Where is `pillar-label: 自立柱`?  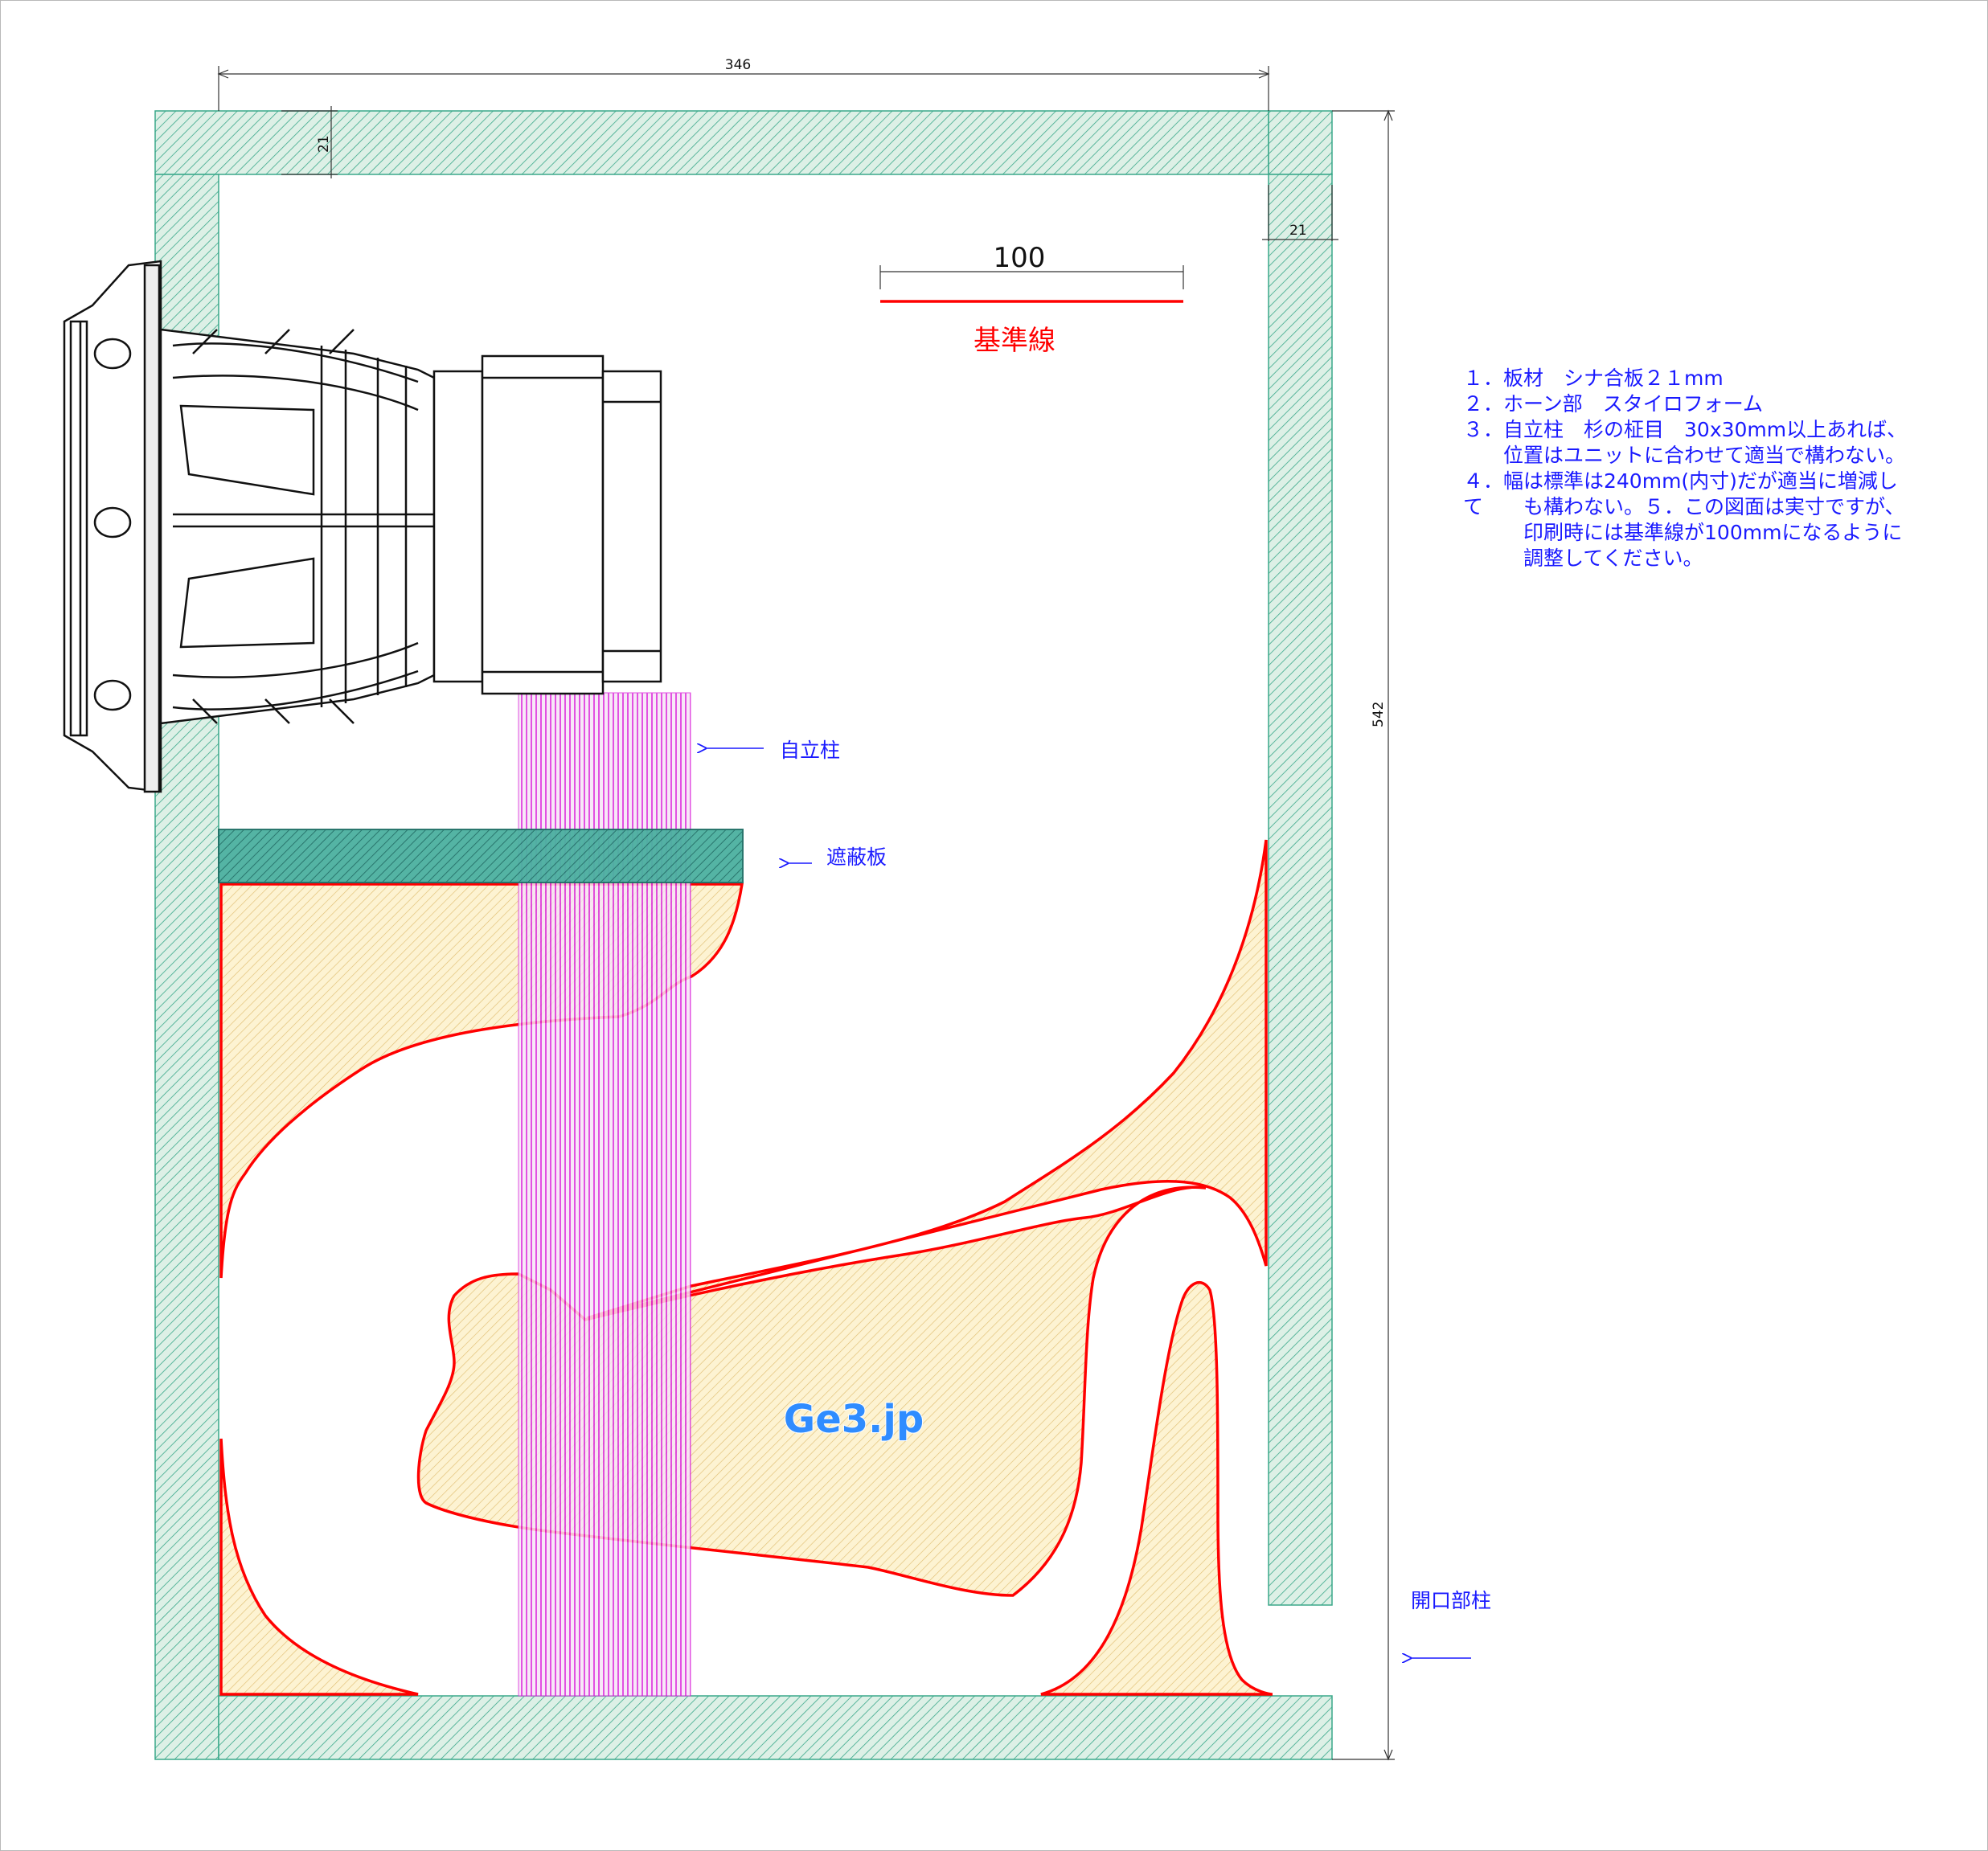 pillar-label: 自立柱 is located at coordinates (810, 750).